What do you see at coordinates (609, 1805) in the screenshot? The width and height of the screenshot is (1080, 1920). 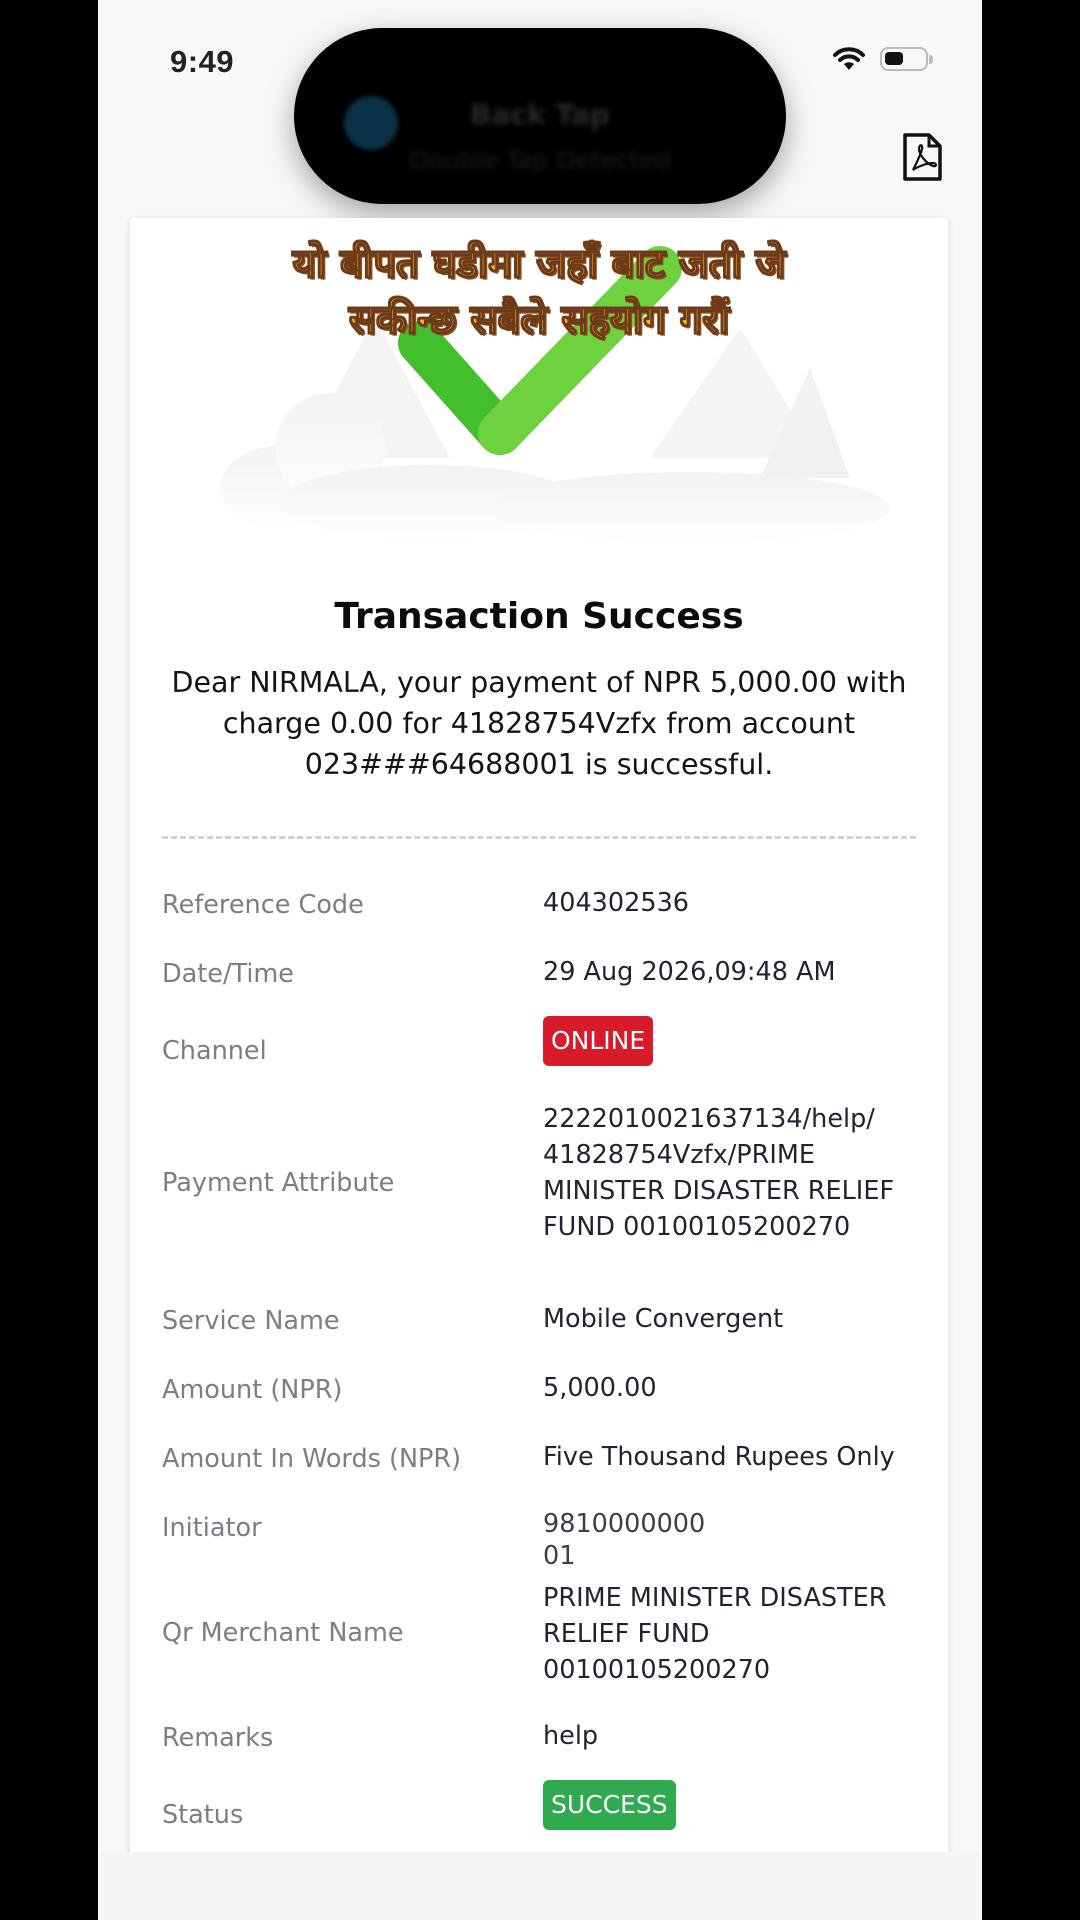 I see `status-badge: SUCCESS` at bounding box center [609, 1805].